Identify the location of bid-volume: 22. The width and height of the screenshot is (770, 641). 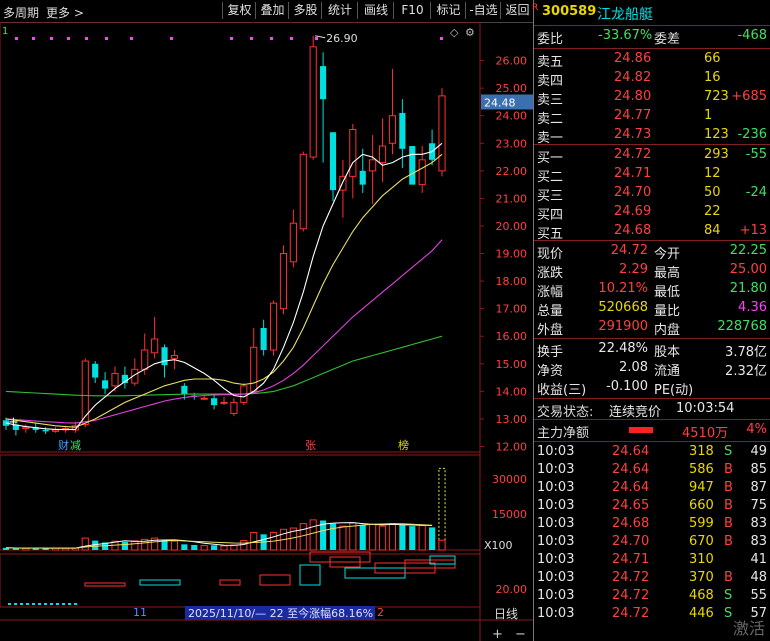
(712, 211).